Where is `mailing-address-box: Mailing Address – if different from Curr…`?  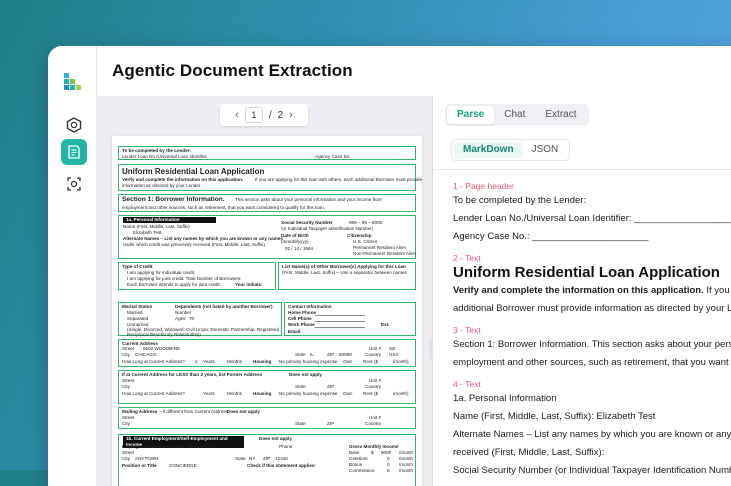 mailing-address-box: Mailing Address – if different from Curr… is located at coordinates (267, 418).